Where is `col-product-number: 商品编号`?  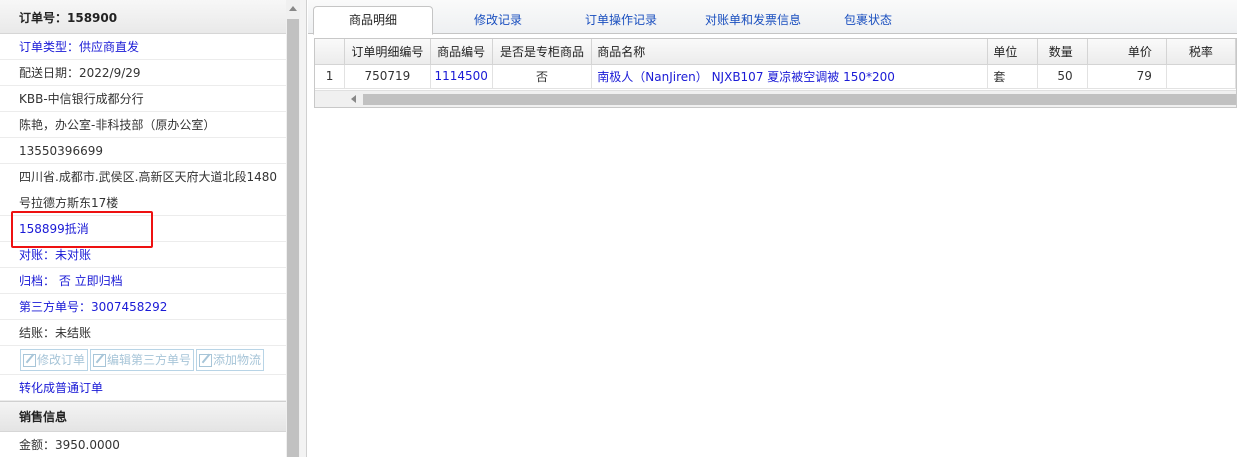 col-product-number: 商品编号 is located at coordinates (461, 52).